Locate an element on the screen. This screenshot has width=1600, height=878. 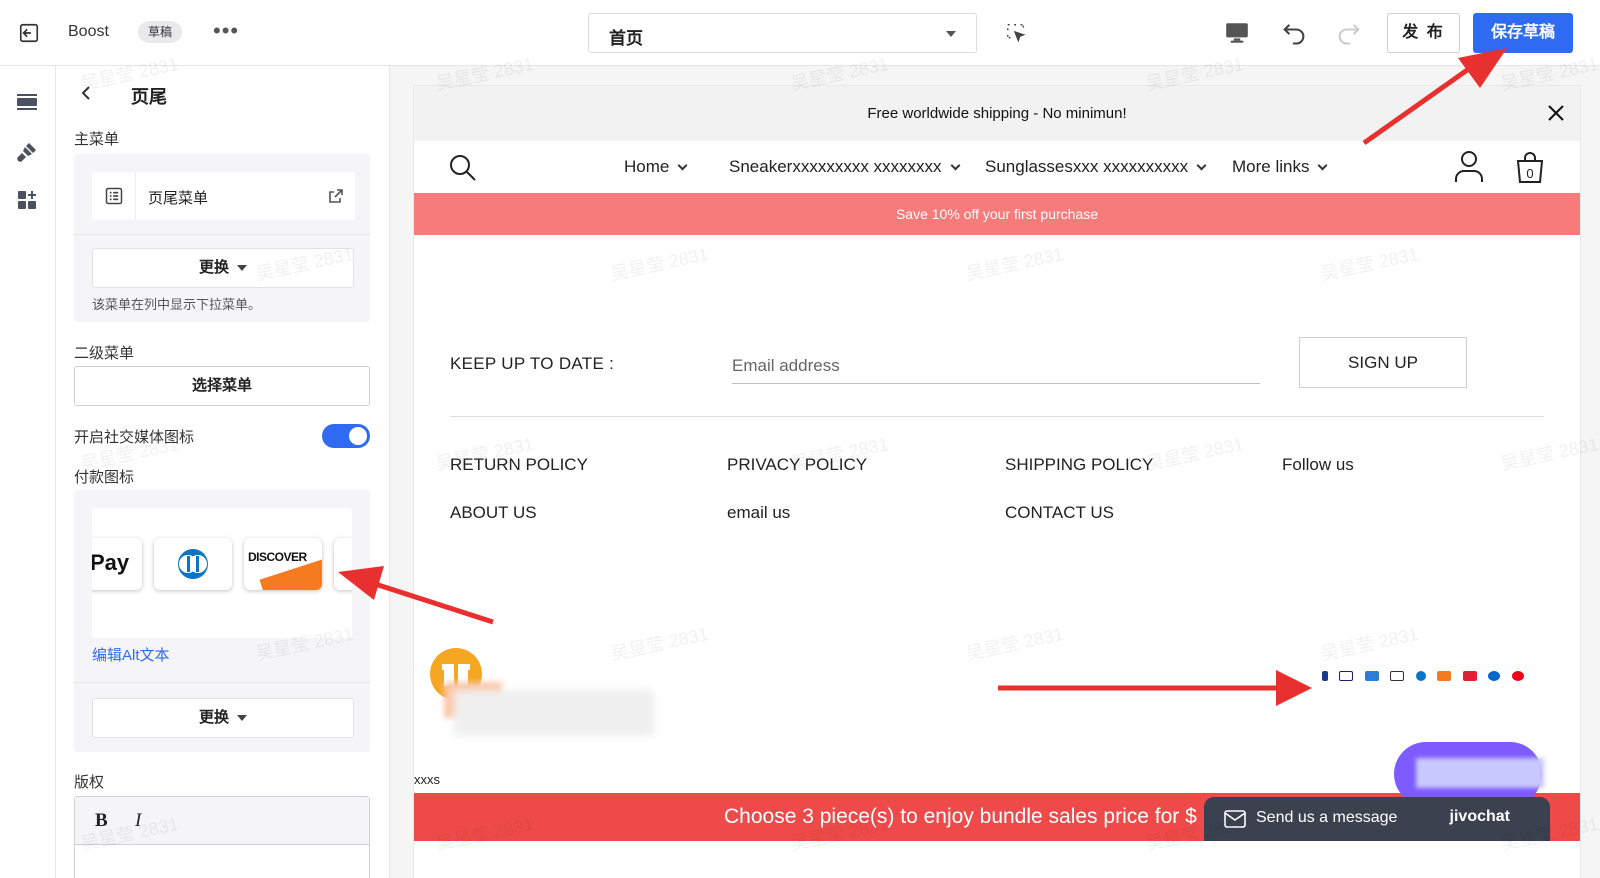
sections-icon is located at coordinates (27, 102).